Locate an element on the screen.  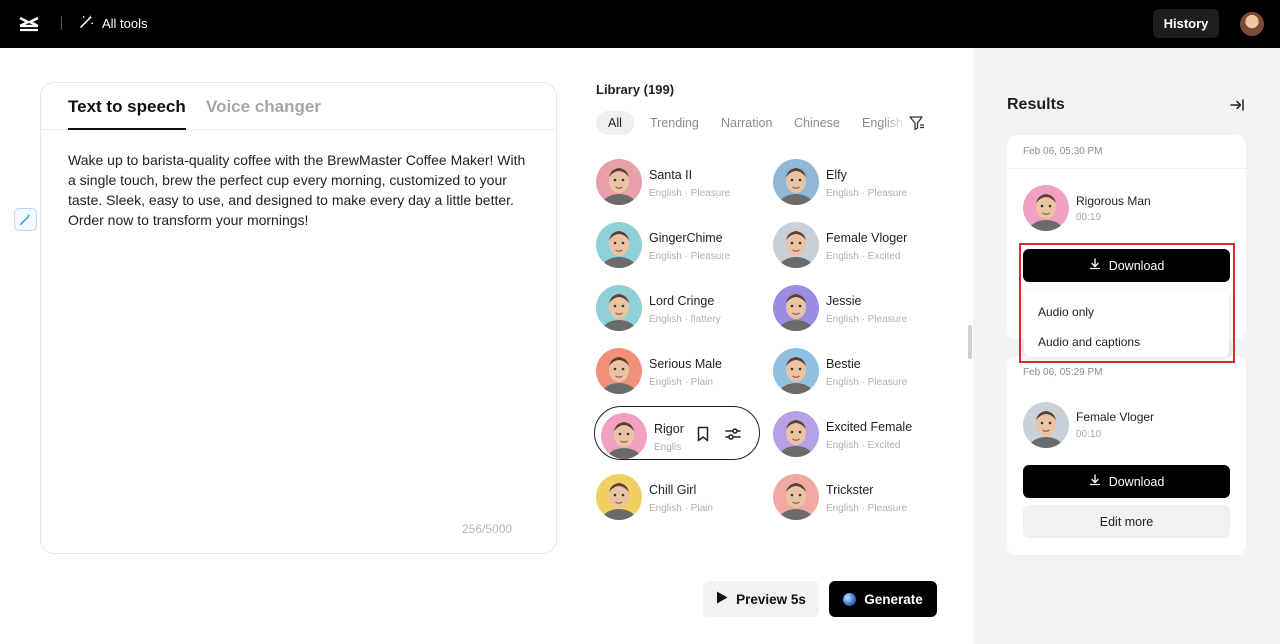
voice-item: Rigorous Man English · Plain is located at coordinates (677, 433).